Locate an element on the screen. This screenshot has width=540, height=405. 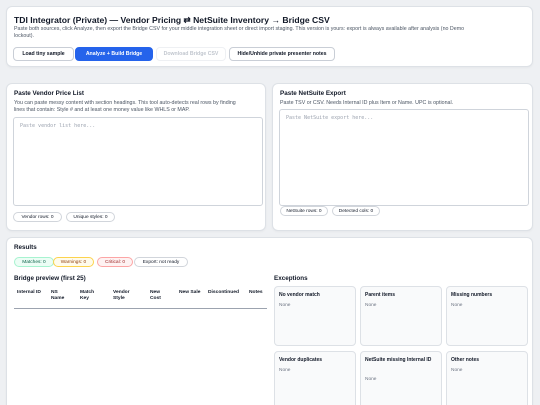
col-internal-id: Internal ID is located at coordinates (29, 292).